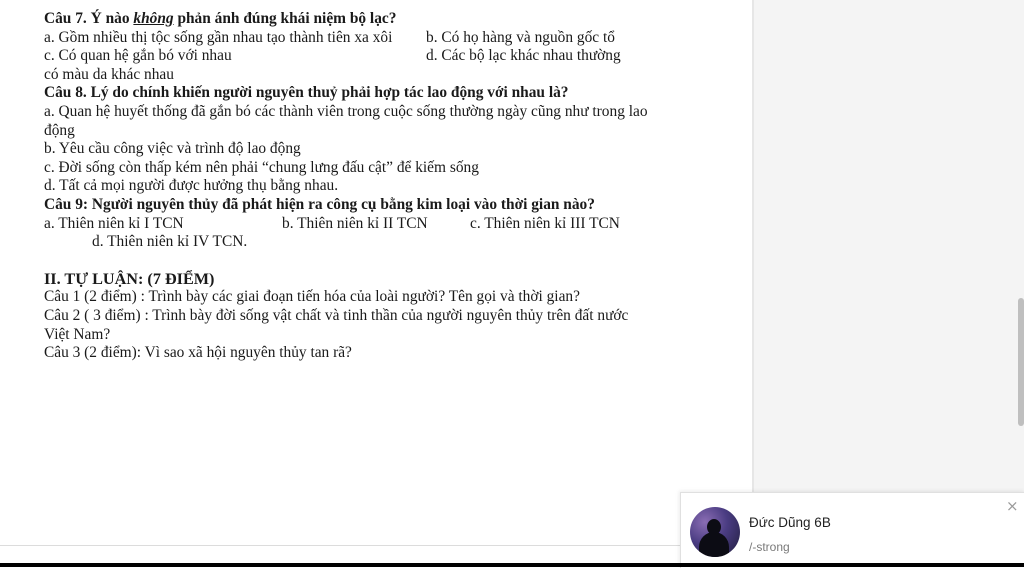 This screenshot has height=568, width=1024. What do you see at coordinates (520, 37) in the screenshot?
I see `question-7-option-b: b. Có họ hàng và nguồn gốc tổ` at bounding box center [520, 37].